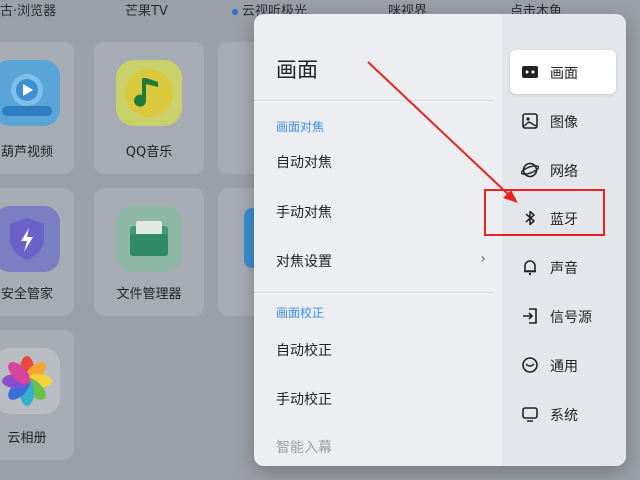  What do you see at coordinates (442, 132) in the screenshot?
I see `annotation-arrow` at bounding box center [442, 132].